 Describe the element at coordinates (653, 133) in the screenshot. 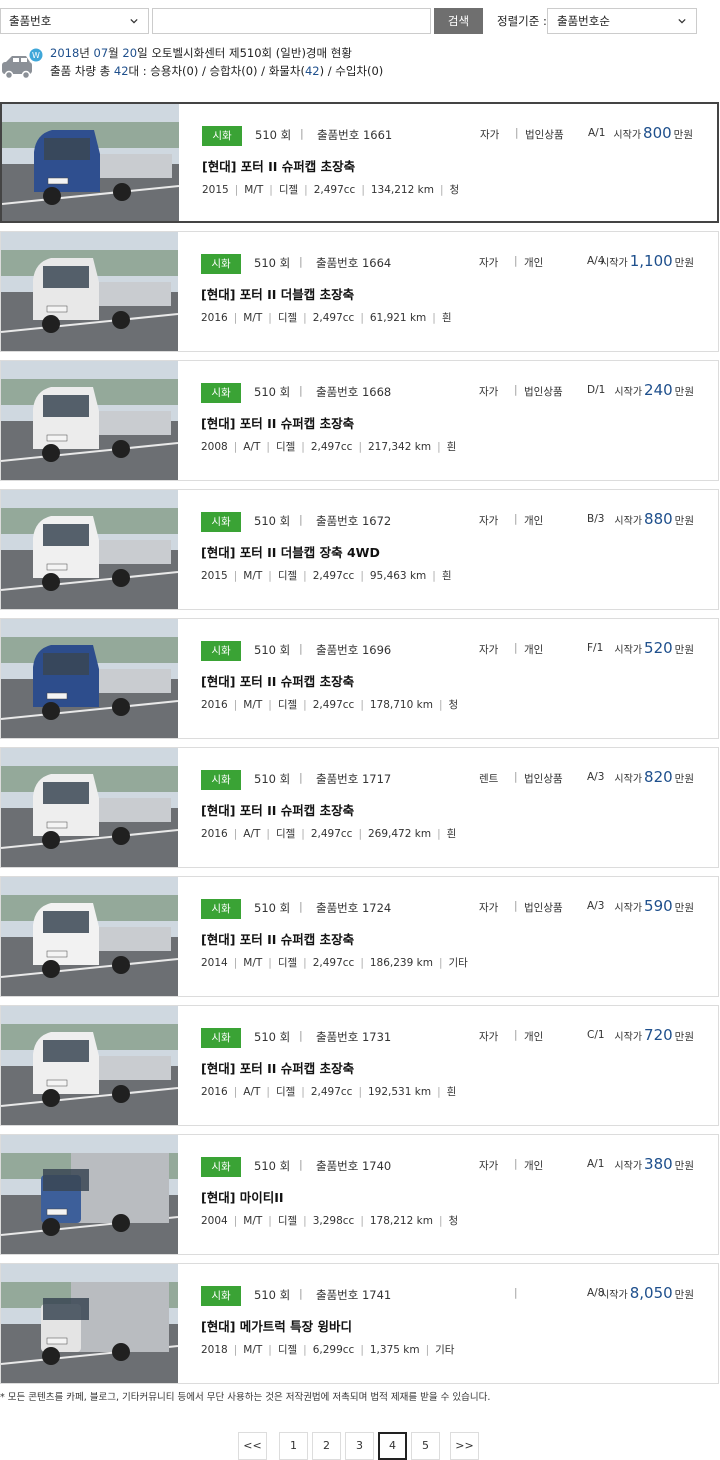

I see `start-price: 시작가 800 만원` at that location.